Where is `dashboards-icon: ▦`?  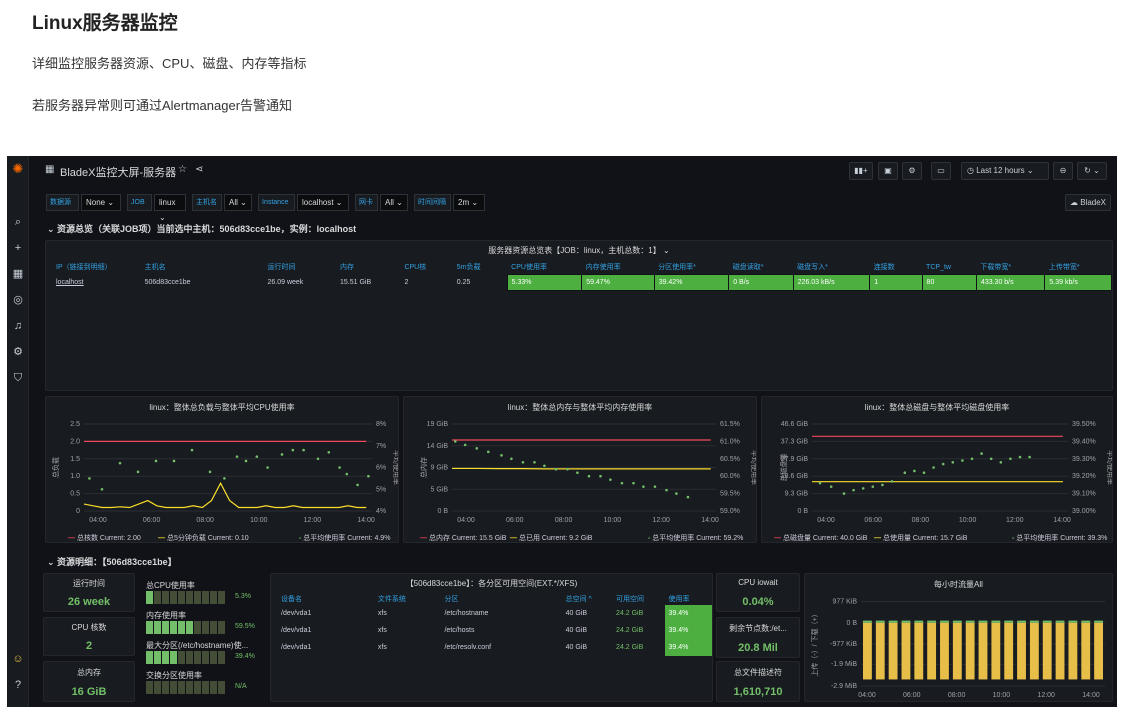
dashboards-icon: ▦ is located at coordinates (18, 274).